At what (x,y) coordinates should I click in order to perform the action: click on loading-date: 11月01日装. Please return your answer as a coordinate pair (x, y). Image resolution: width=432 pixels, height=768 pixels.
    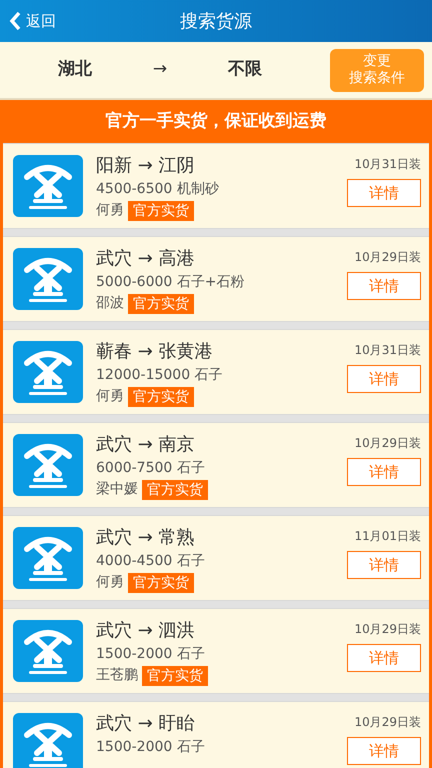
    Looking at the image, I should click on (387, 536).